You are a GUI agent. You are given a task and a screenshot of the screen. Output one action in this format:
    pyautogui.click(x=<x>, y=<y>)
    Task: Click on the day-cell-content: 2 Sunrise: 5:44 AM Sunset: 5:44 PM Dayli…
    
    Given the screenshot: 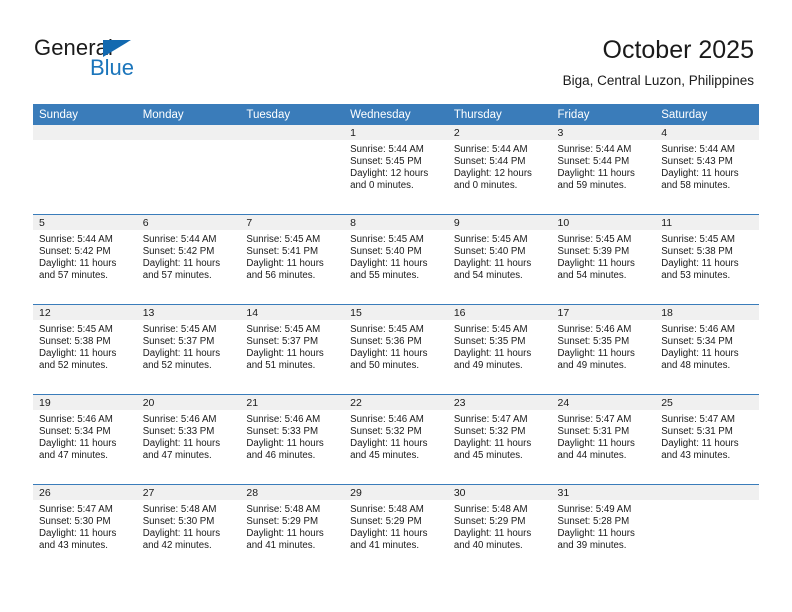 What is the action you would take?
    pyautogui.click(x=499, y=169)
    